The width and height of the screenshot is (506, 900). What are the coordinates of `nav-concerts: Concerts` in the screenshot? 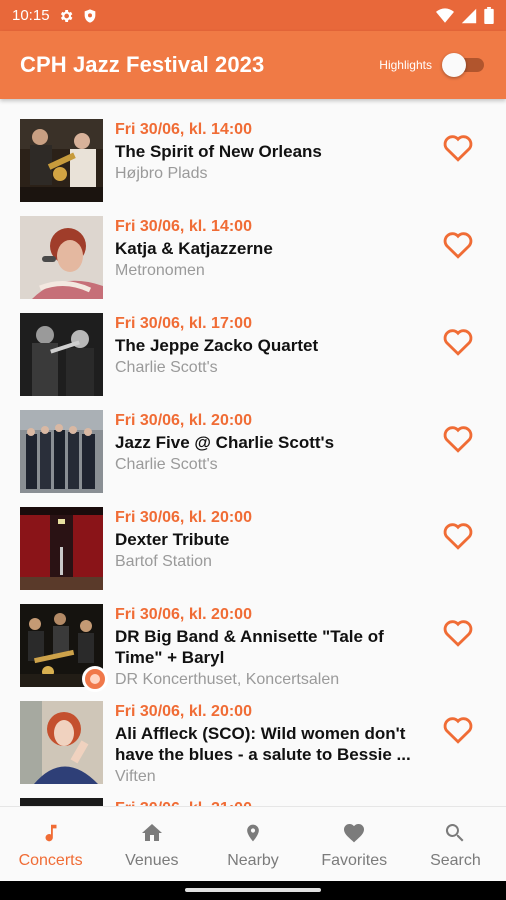 It's located at (50, 844).